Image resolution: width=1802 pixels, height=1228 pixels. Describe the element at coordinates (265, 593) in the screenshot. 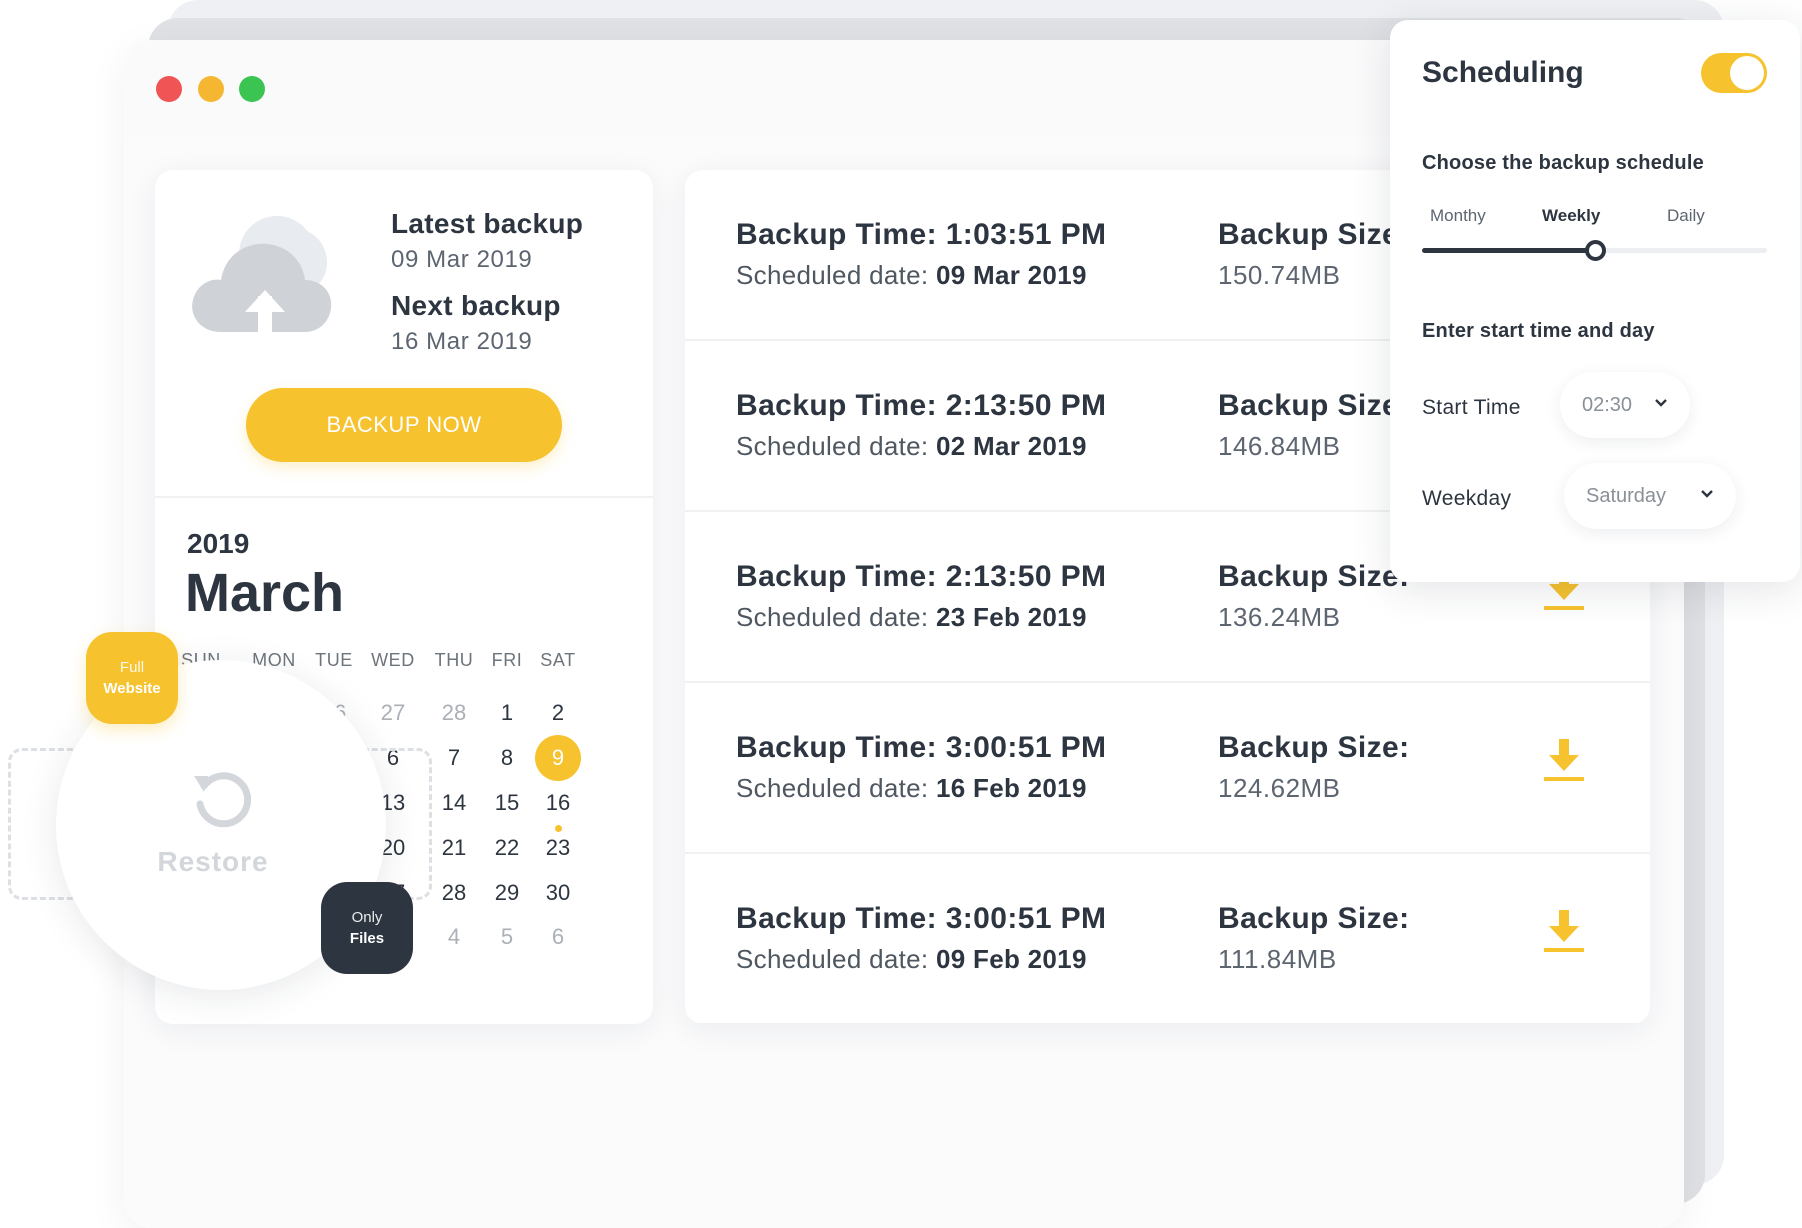

I see `calendar-month: March` at that location.